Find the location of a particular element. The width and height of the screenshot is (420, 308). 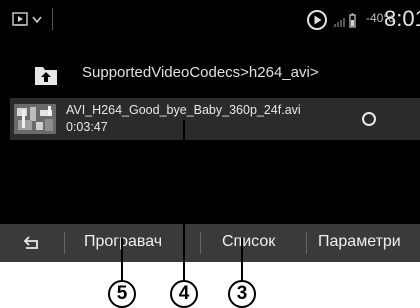

signal-battery-icon is located at coordinates (345, 20).